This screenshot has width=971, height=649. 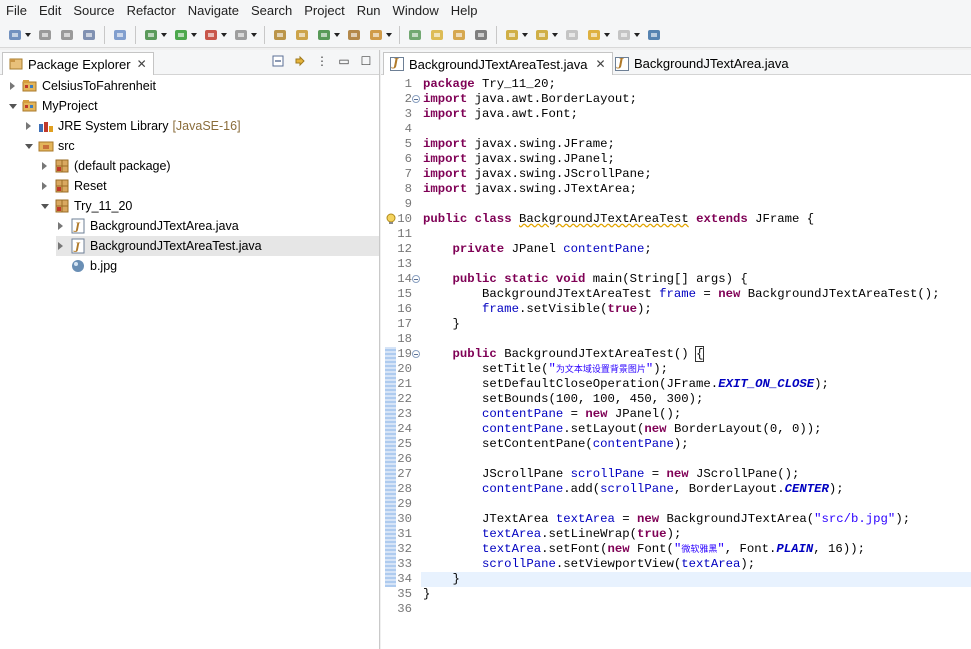 I want to click on tree-item: CelsiusToFahrenheit, so click(x=82, y=86).